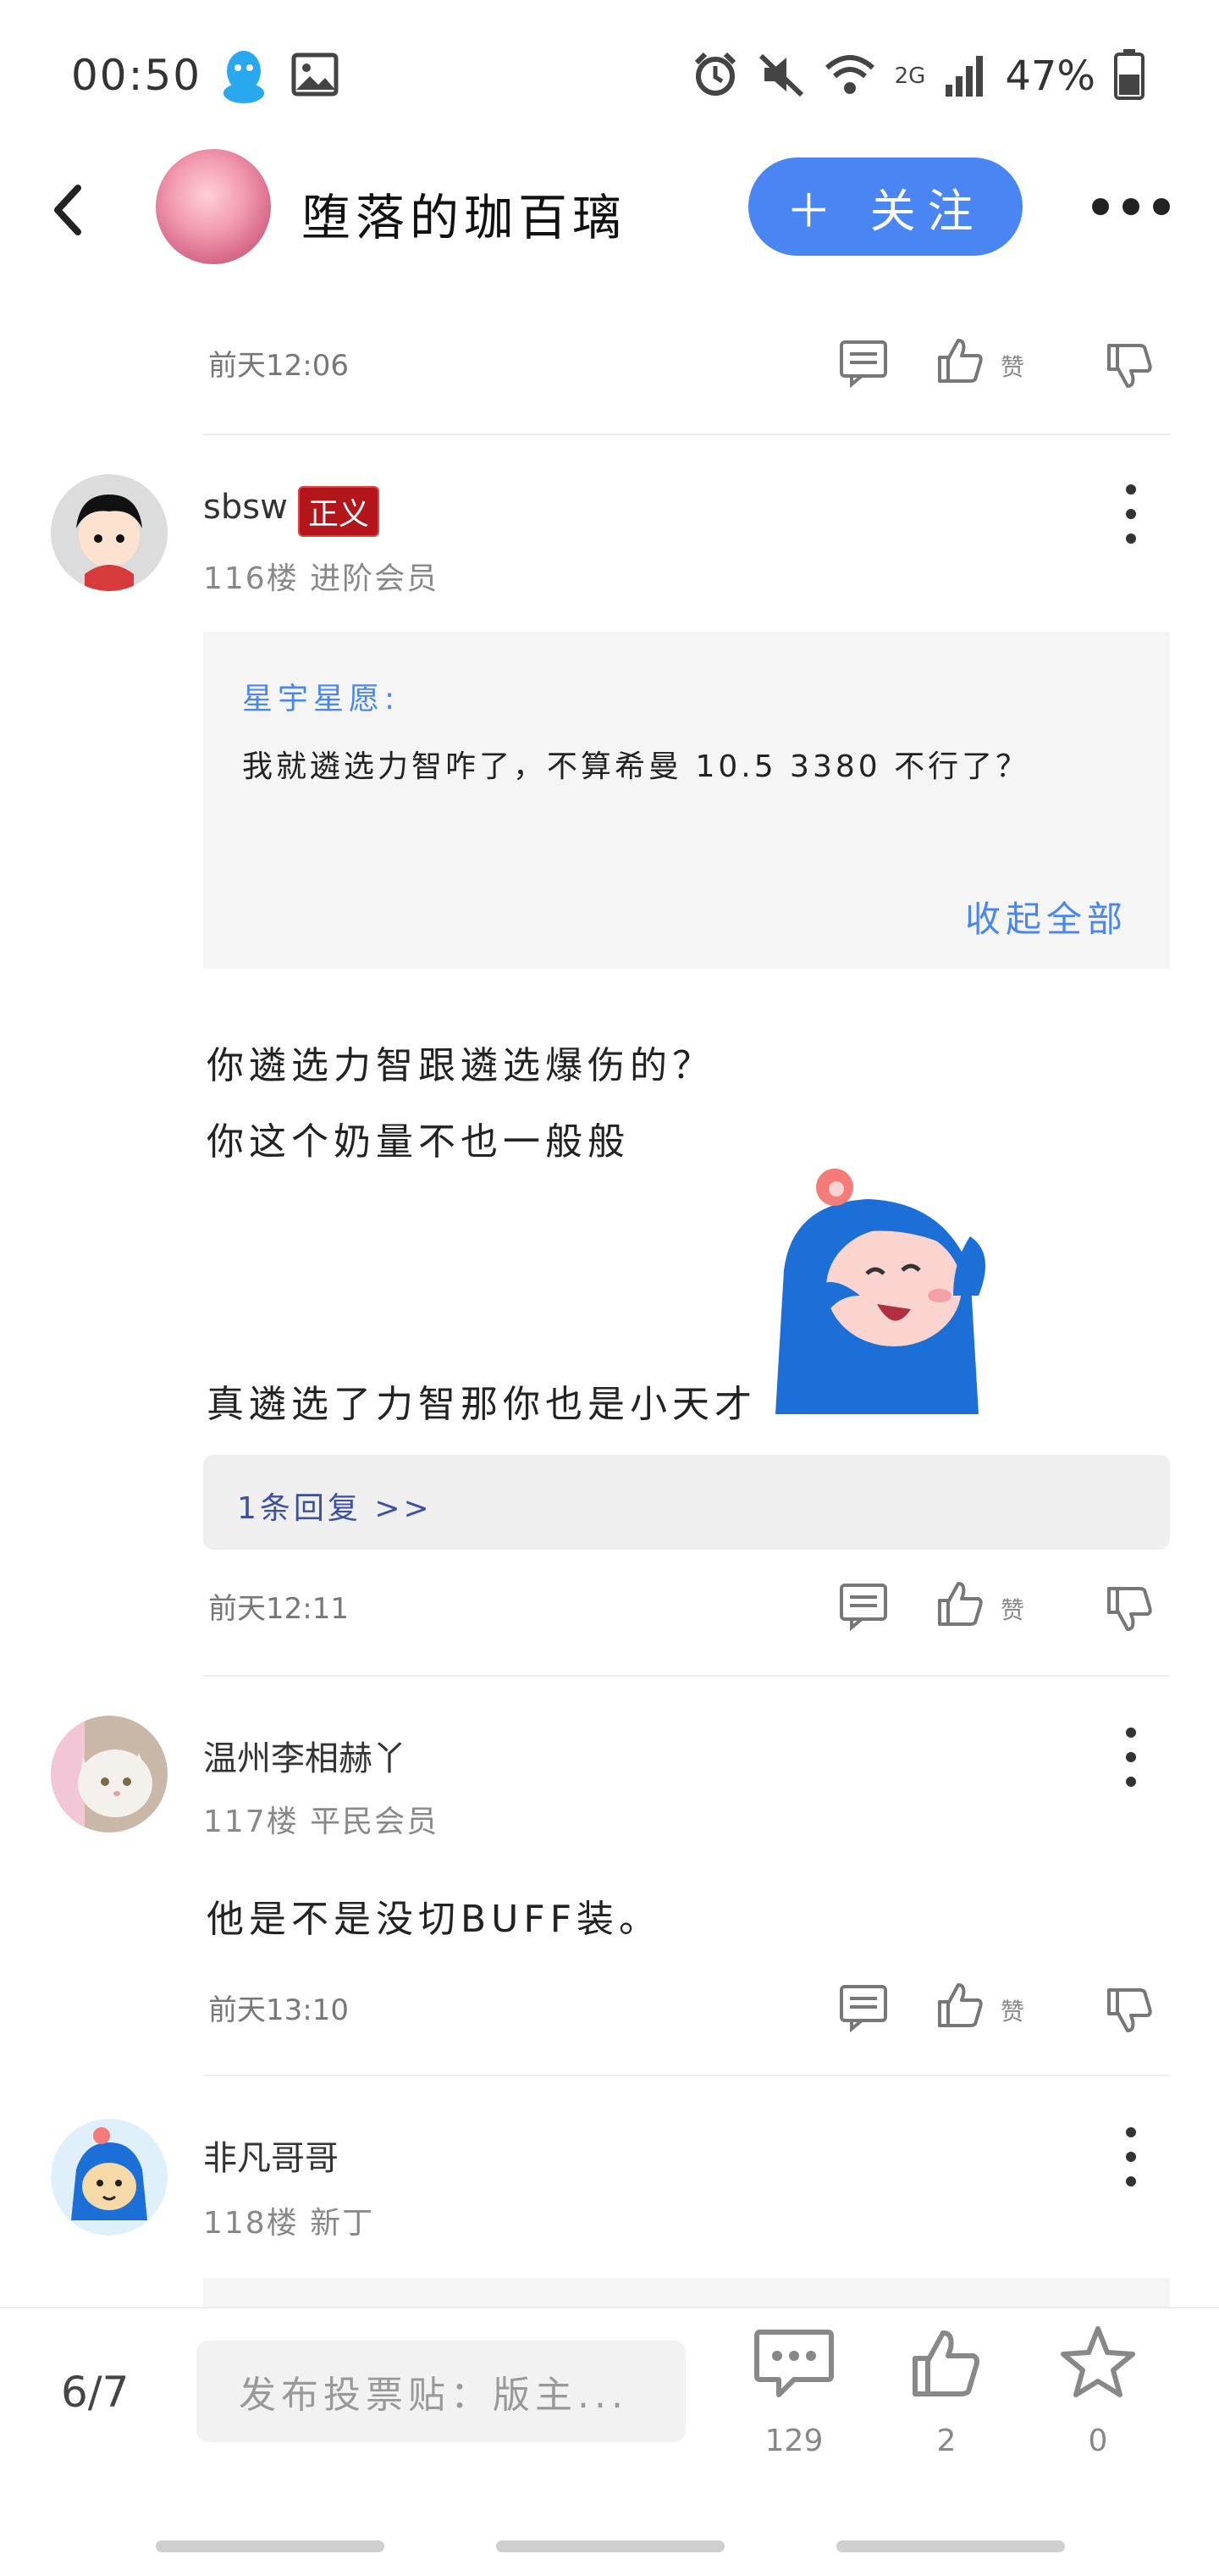 Image resolution: width=1219 pixels, height=2576 pixels. What do you see at coordinates (136, 75) in the screenshot?
I see `status-time: 00:50` at bounding box center [136, 75].